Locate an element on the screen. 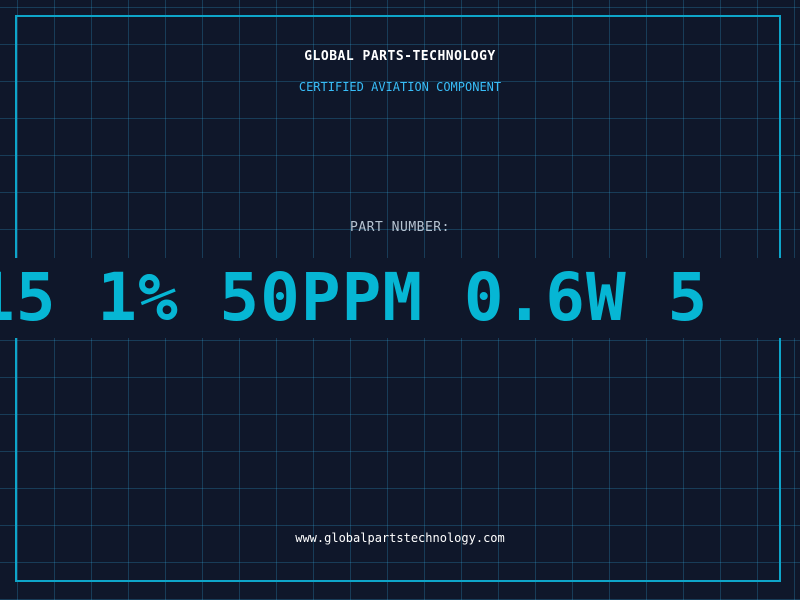 This screenshot has height=600, width=800. website-link: www.globalpartstechnology.com is located at coordinates (400, 538).